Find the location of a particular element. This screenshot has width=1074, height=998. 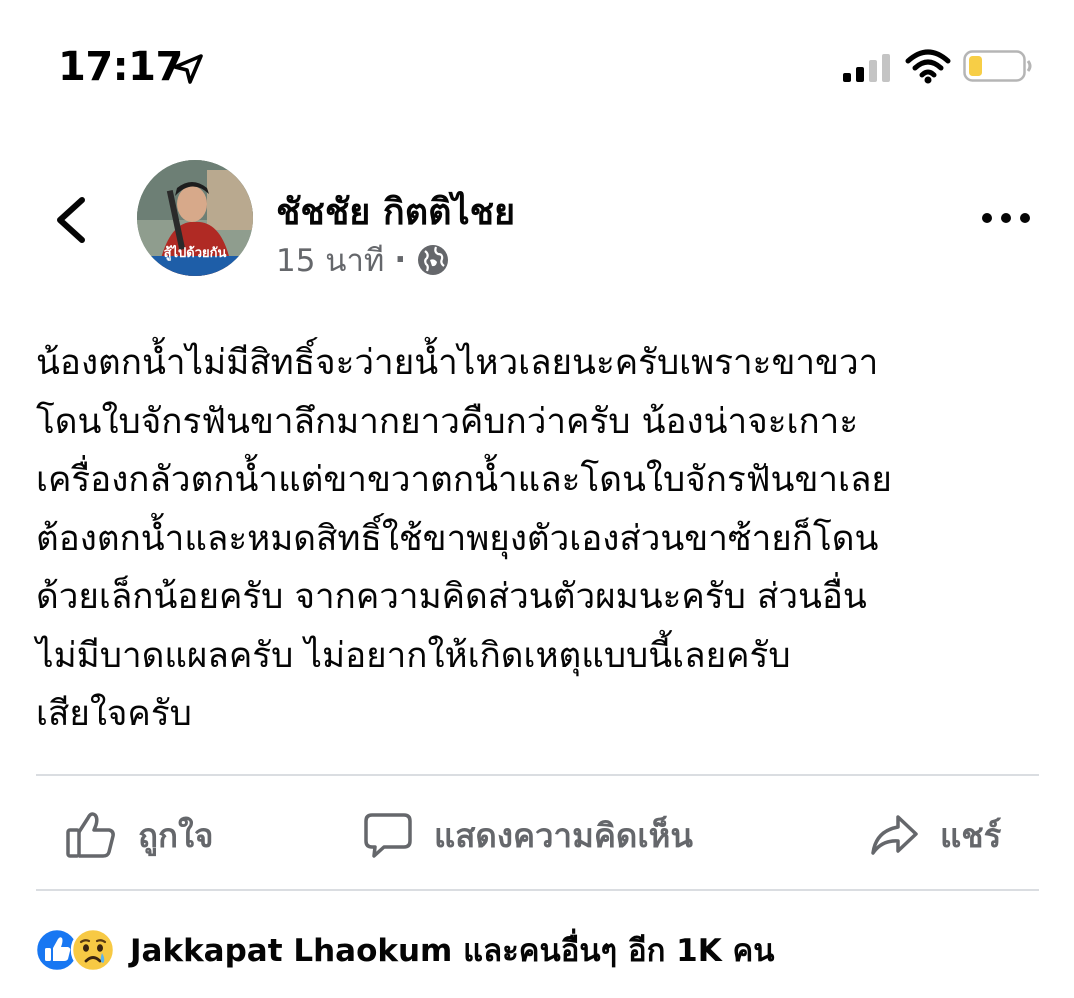

reactions-summary: Jakkapat Lhaokum และคนอื่นๆ อีก 1K คน is located at coordinates (404, 950).